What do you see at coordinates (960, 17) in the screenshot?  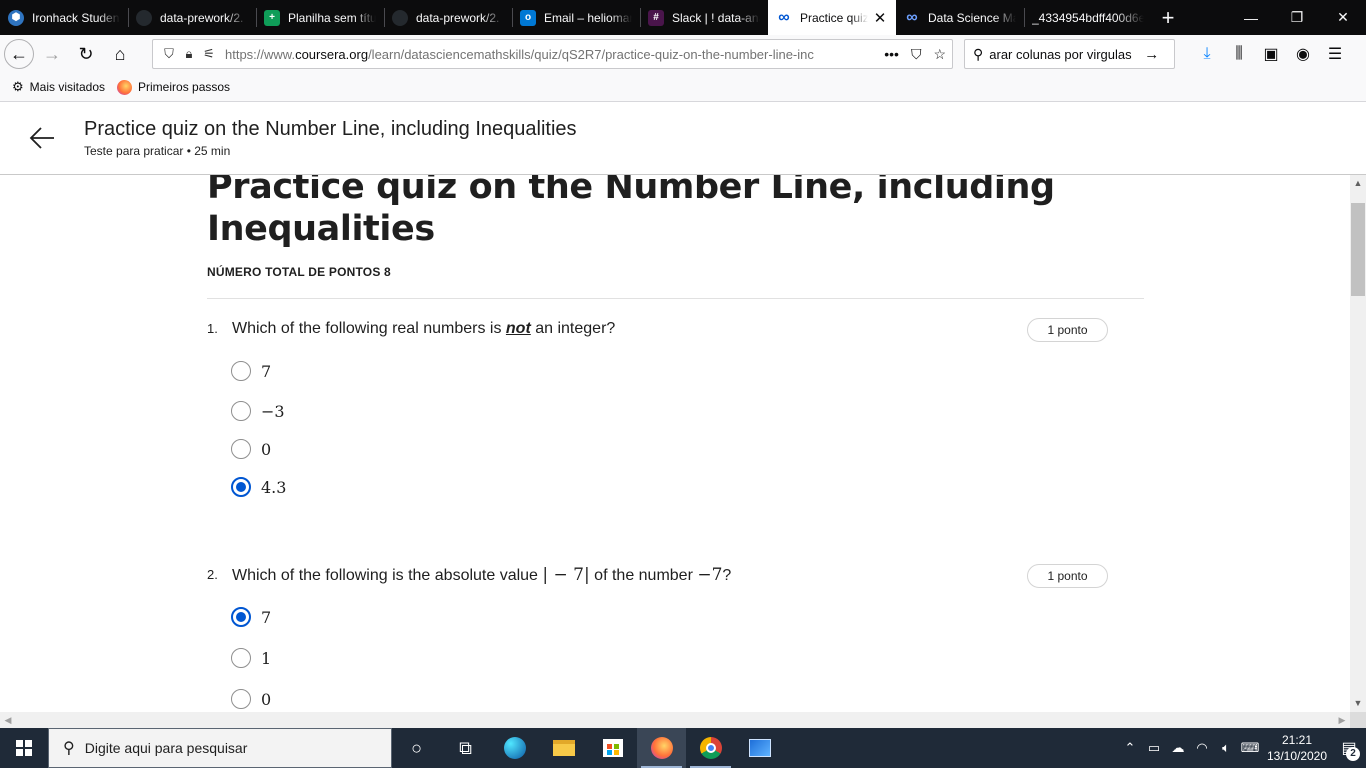 I see `browser-tab: ∞ Data Science Ma` at bounding box center [960, 17].